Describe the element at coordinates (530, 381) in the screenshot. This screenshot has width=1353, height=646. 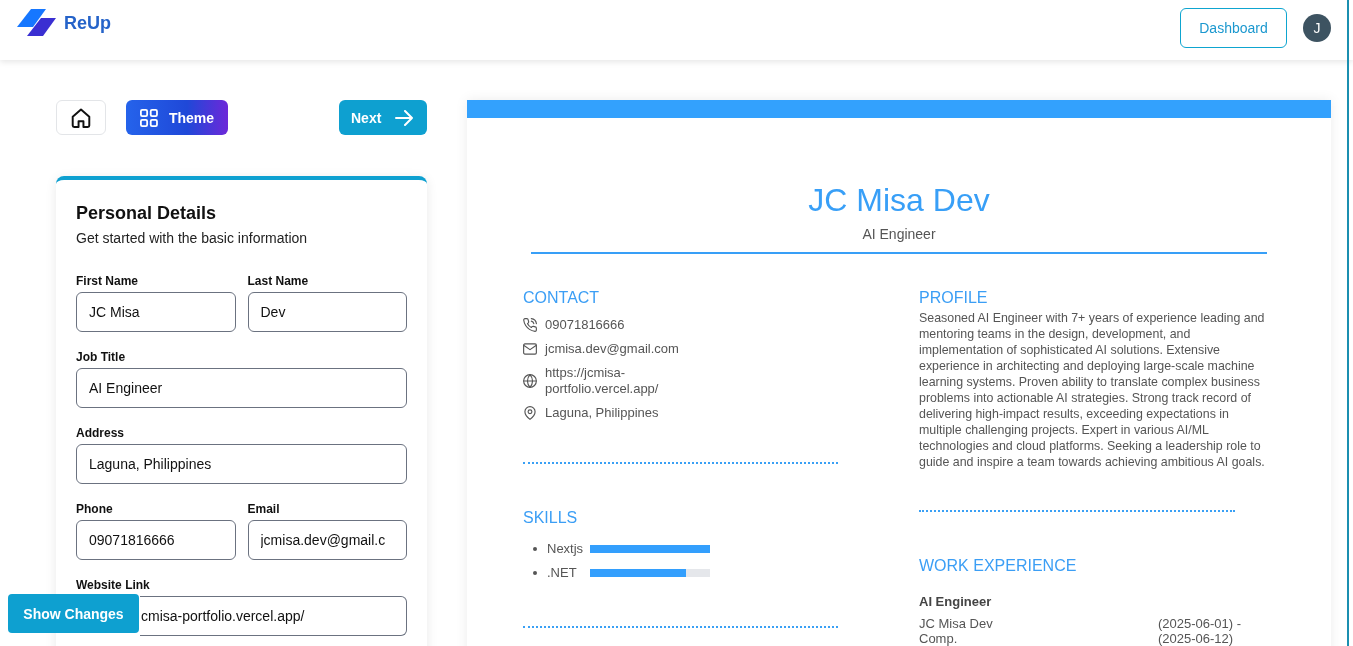
I see `globe-icon` at that location.